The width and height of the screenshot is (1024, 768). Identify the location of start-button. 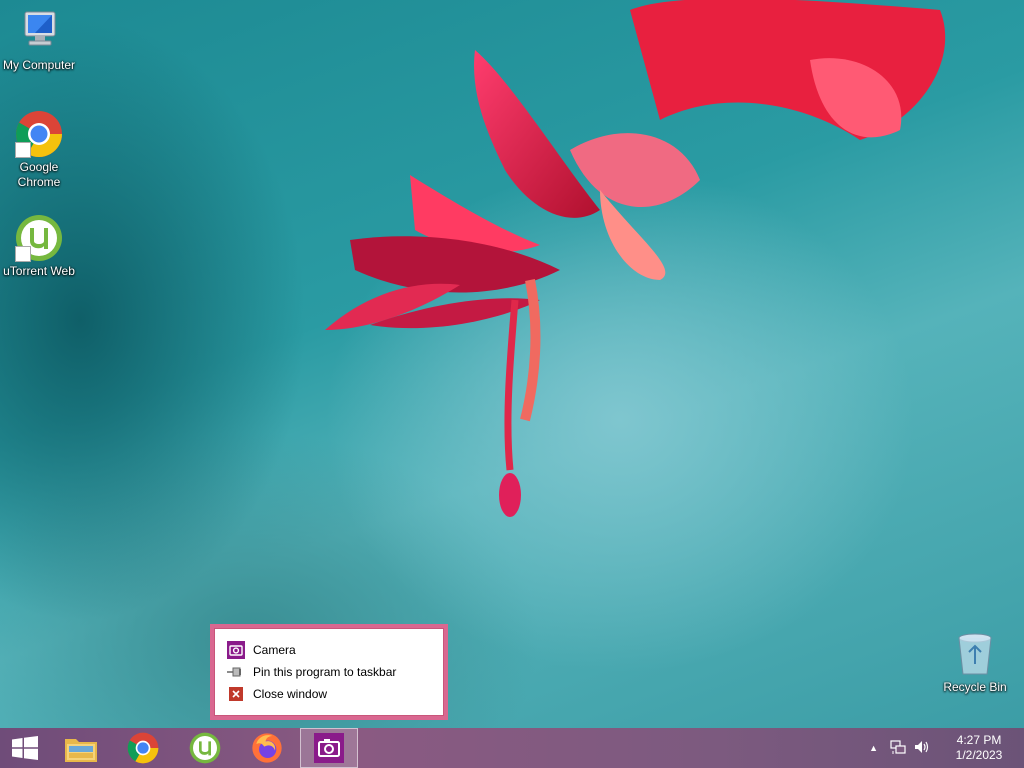
(25, 748).